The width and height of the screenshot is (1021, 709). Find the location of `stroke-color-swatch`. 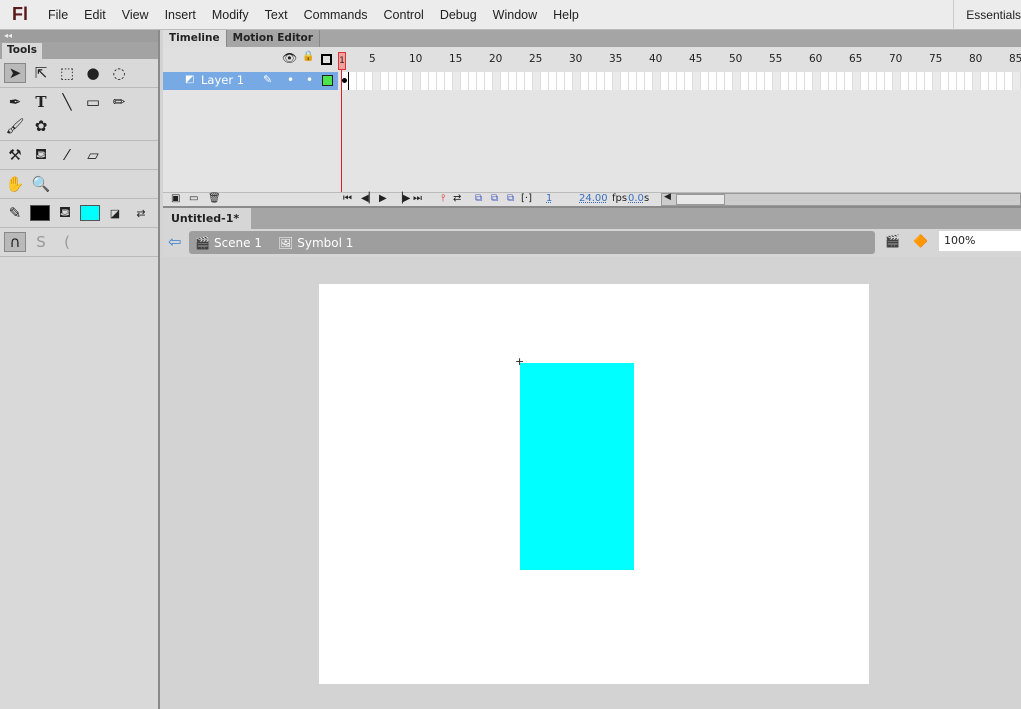

stroke-color-swatch is located at coordinates (40, 213).